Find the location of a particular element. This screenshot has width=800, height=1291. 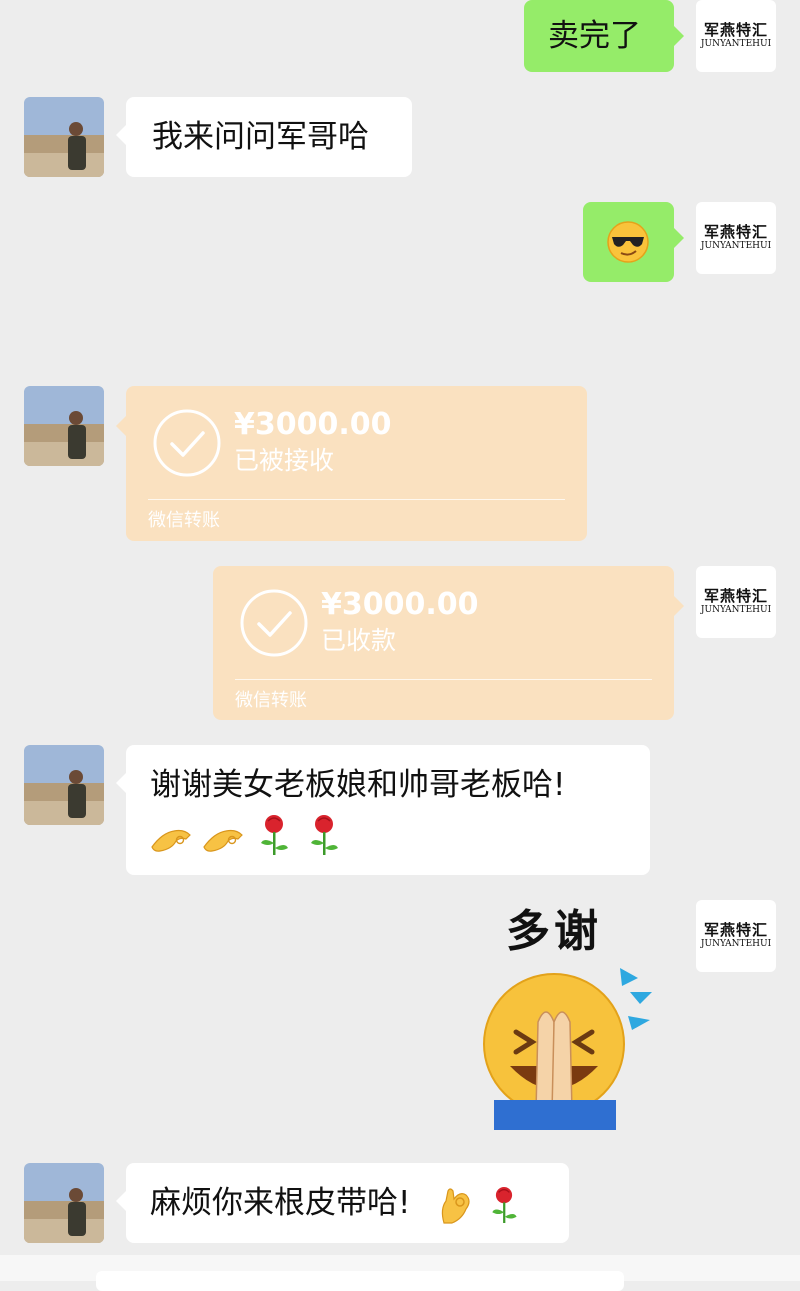

message-bubble-sent is located at coordinates (633, 242).